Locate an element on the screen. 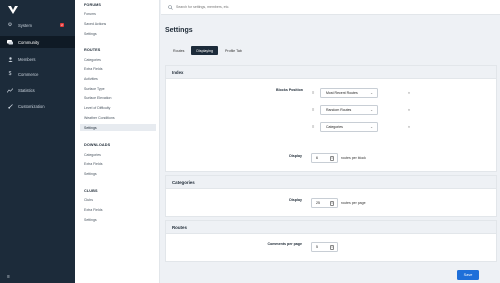 Image resolution: width=500 pixels, height=283 pixels. block-select-2: Random Routes ⌄ is located at coordinates (349, 110).